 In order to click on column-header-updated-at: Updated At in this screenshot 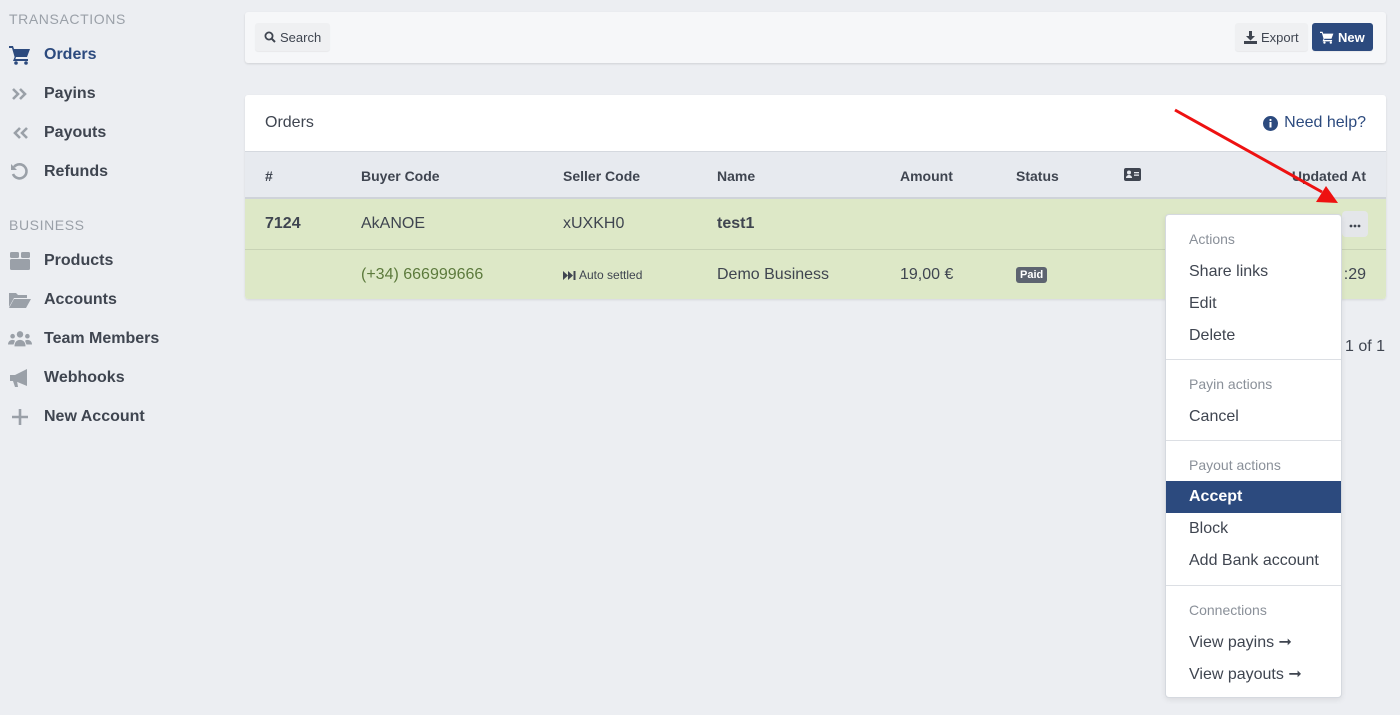, I will do `click(1329, 176)`.